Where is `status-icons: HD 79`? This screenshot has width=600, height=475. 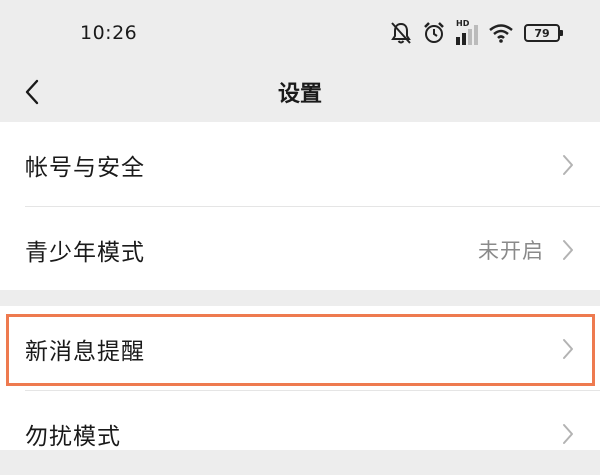 status-icons: HD 79 is located at coordinates (476, 33).